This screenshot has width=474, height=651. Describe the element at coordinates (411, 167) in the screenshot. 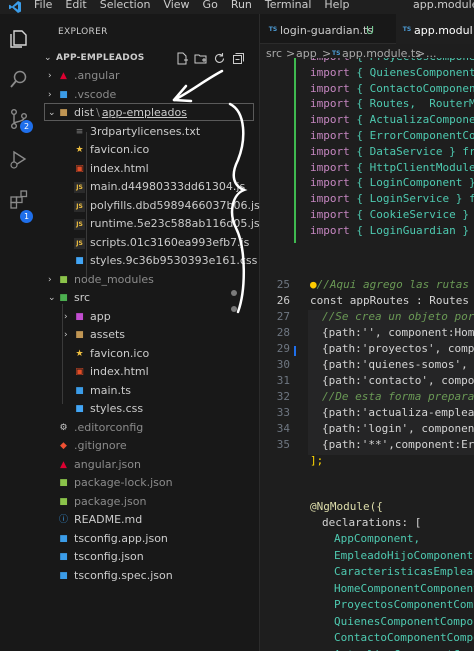

I see `import-body: { HttpClientModule}` at that location.